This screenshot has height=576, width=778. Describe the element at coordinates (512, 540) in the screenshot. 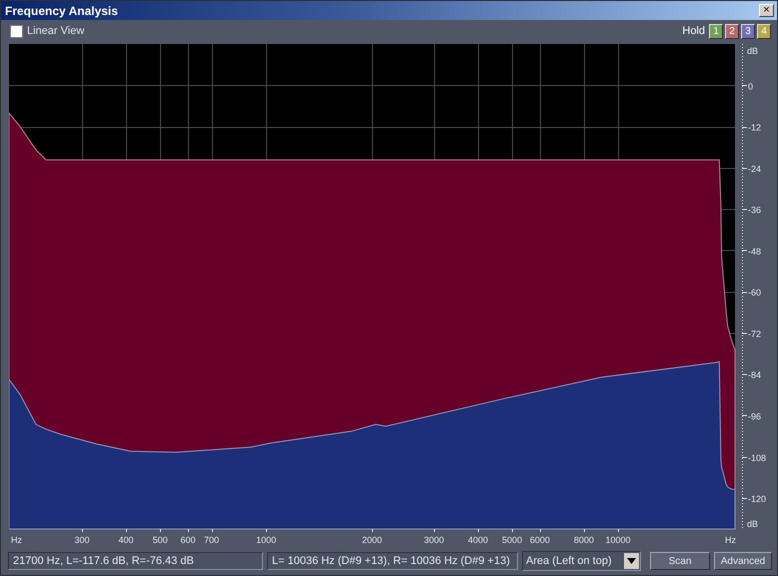

I see `x-axis-label: 5000` at that location.